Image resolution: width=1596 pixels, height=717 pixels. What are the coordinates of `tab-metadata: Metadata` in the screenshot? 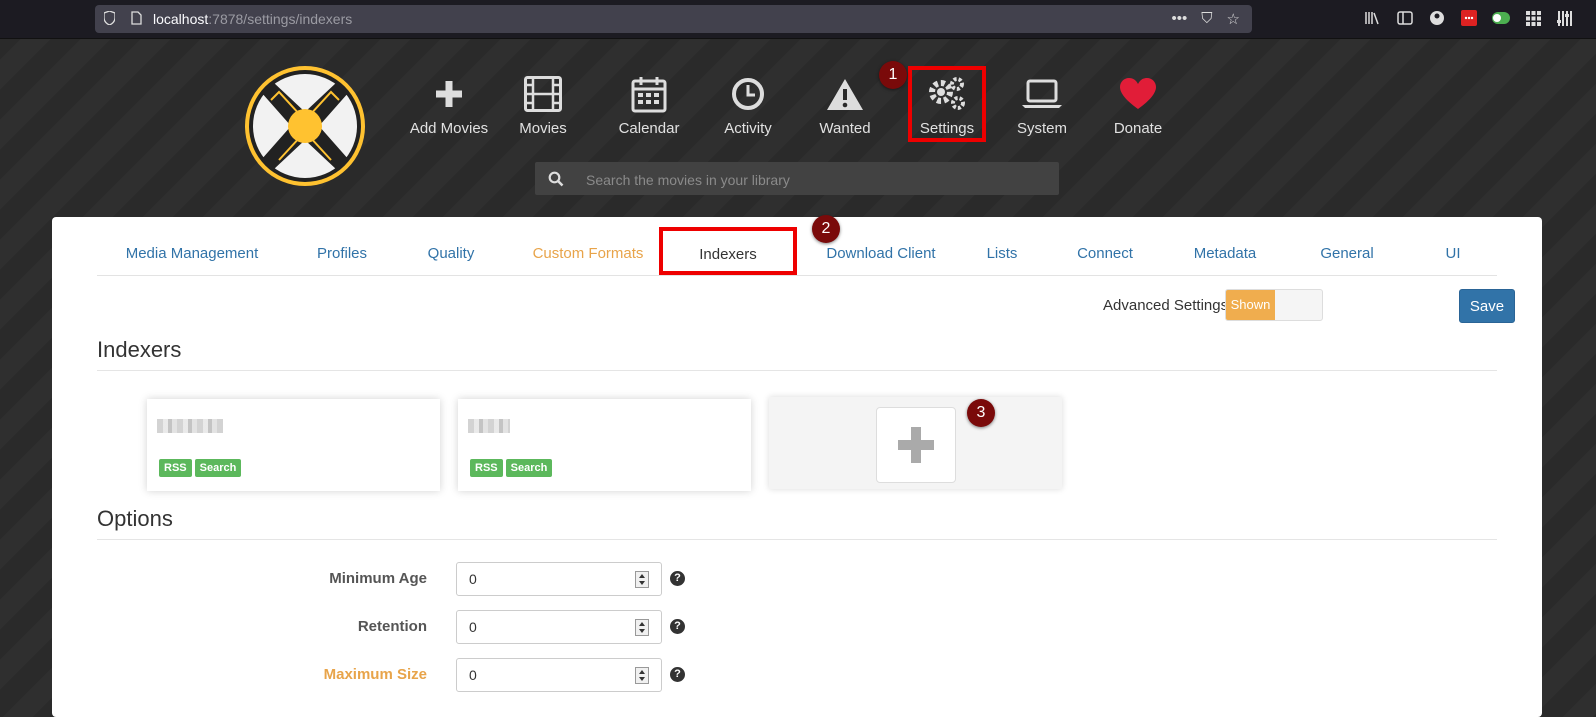 It's located at (1225, 253).